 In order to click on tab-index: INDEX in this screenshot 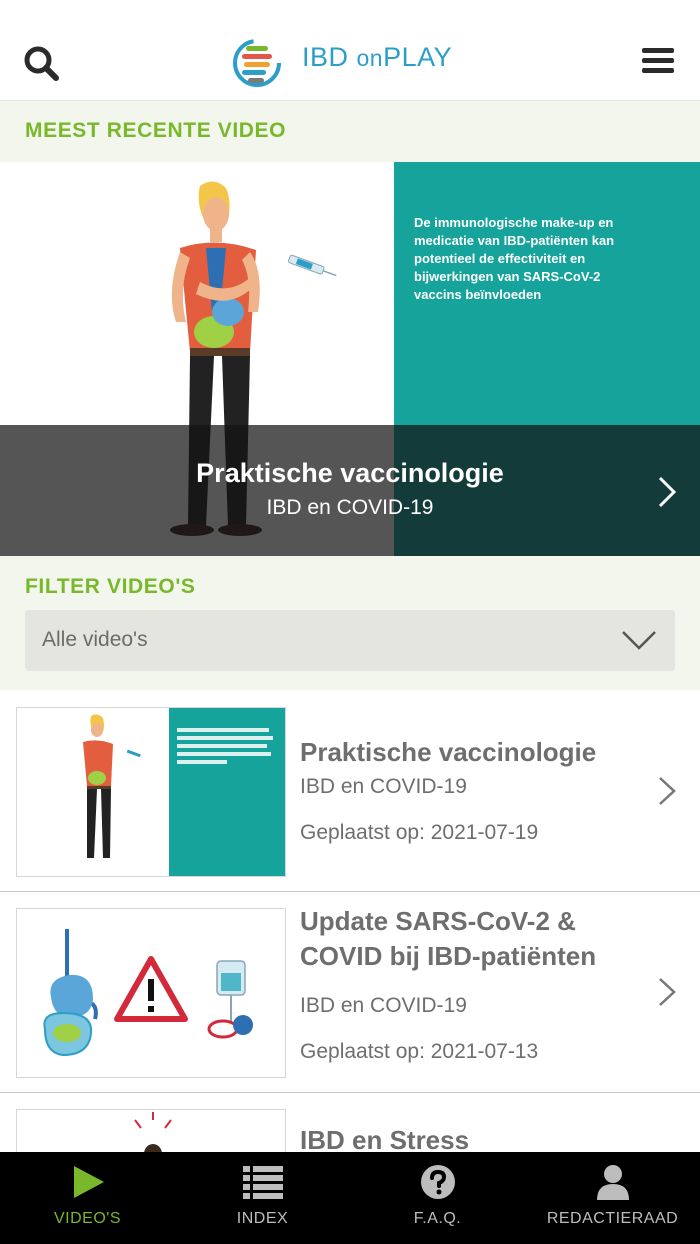, I will do `click(262, 1198)`.